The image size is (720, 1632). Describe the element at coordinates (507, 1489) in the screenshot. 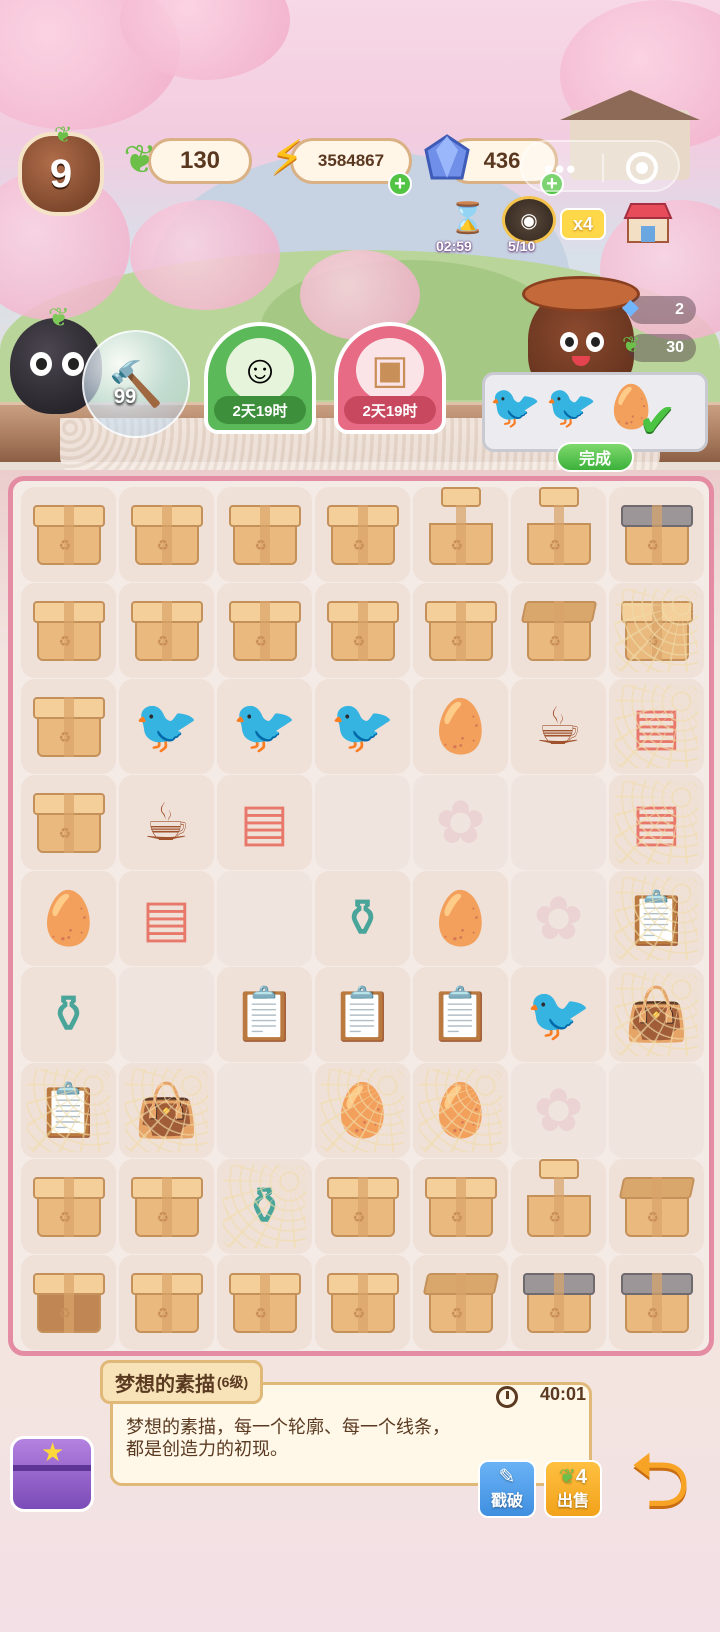

I see `break-button: ✎ 戳破` at that location.